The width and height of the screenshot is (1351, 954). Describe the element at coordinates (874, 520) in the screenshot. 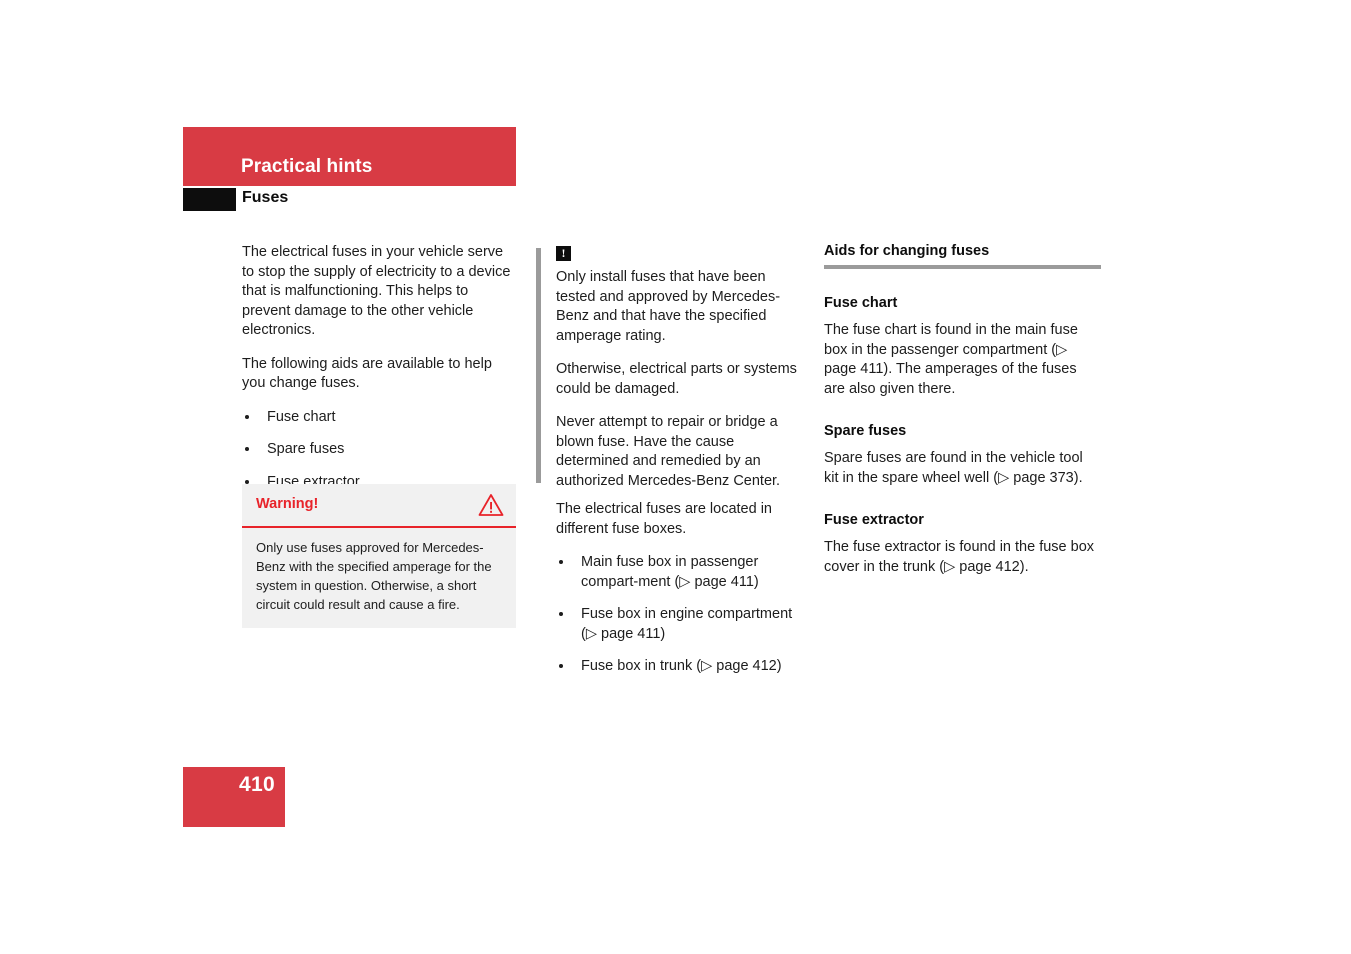

I see `subsection-heading: Fuse extractor` at that location.